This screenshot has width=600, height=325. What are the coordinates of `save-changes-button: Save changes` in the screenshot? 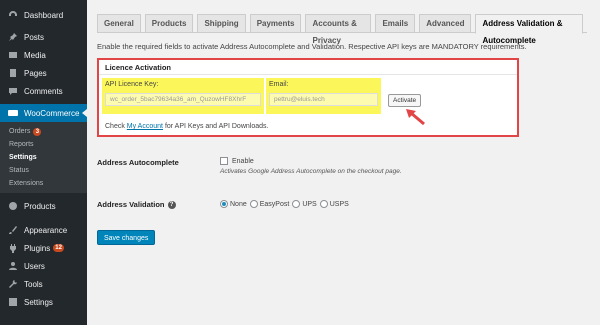 It's located at (126, 237).